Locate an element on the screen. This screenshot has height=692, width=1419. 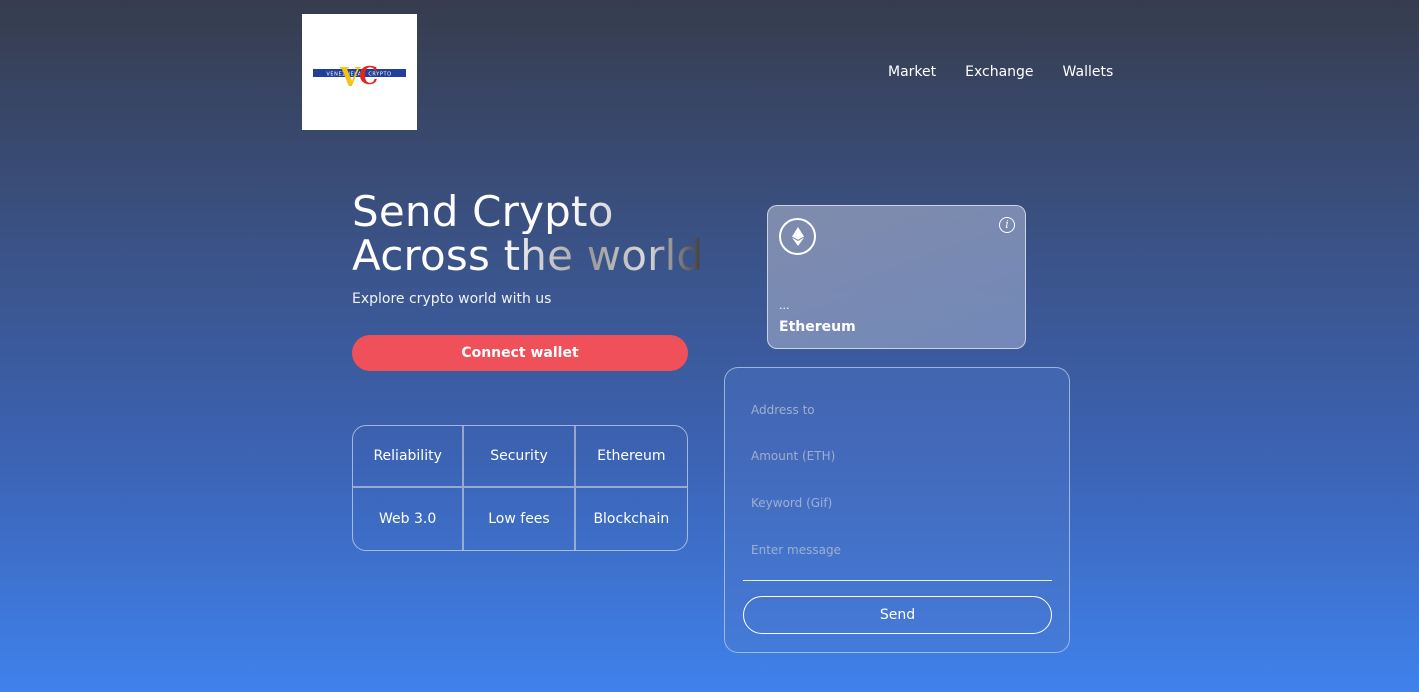
svg-text: C is located at coordinates (368, 75).